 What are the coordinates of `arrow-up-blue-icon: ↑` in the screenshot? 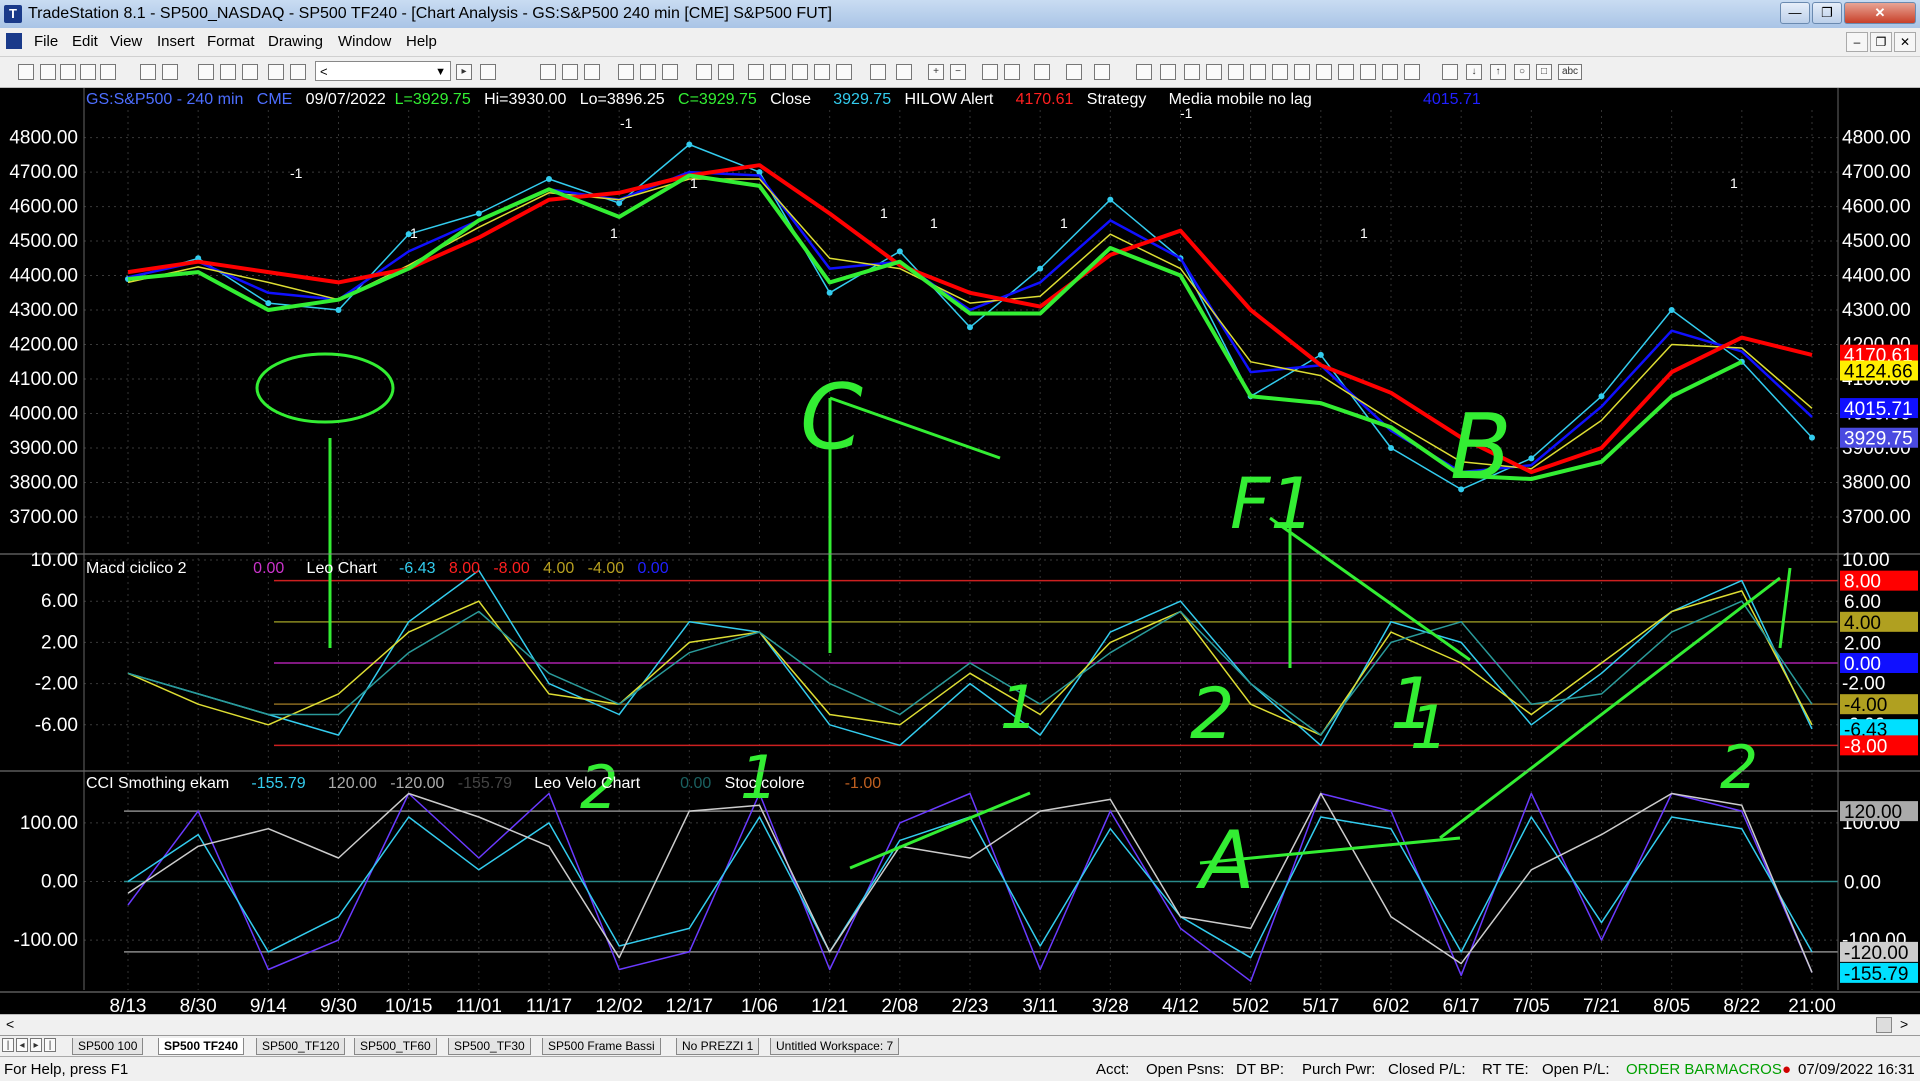 It's located at (1498, 72).